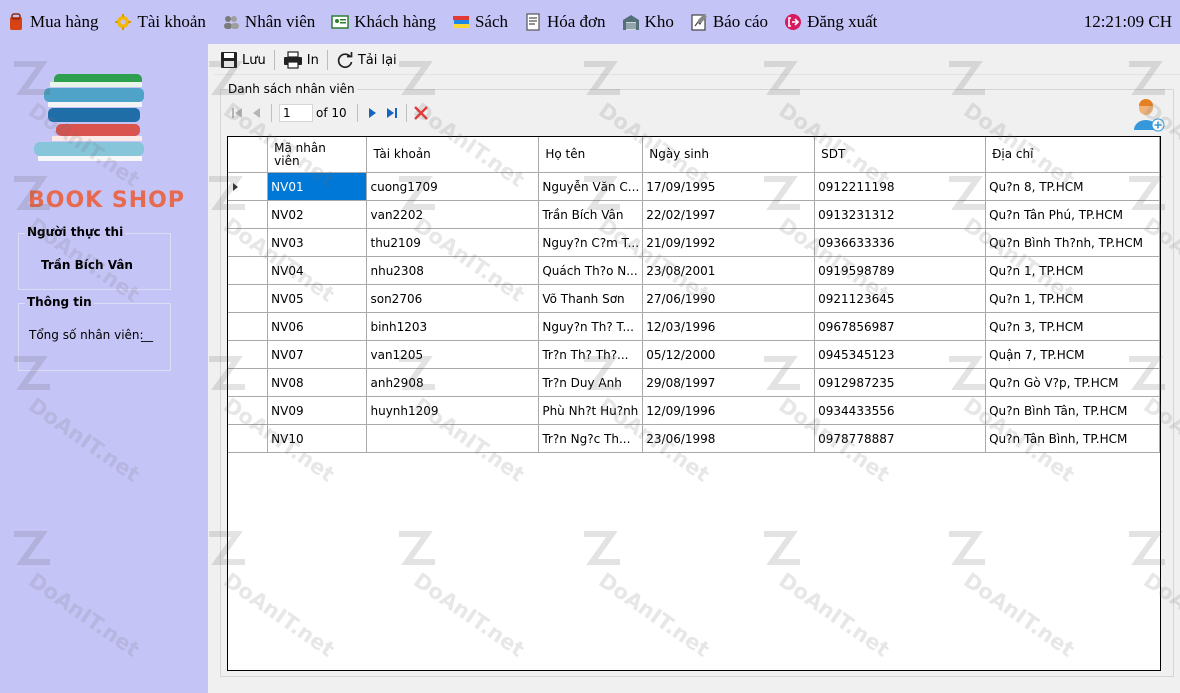 The image size is (1180, 693). I want to click on first-page-button, so click(237, 113).